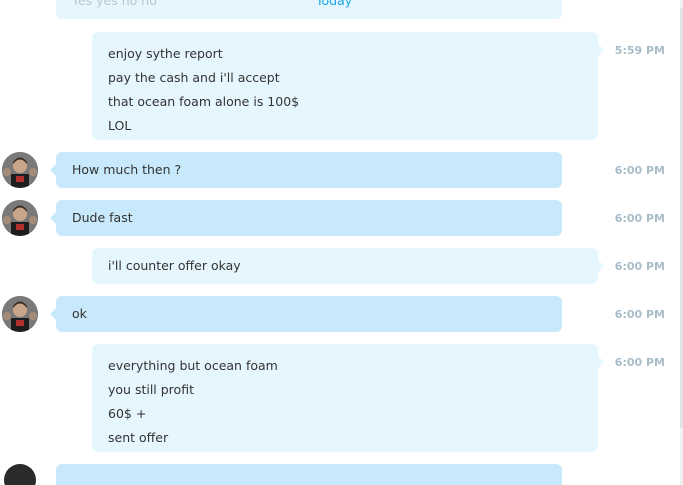 This screenshot has width=683, height=485. Describe the element at coordinates (306, 314) in the screenshot. I see `message-bubble-incoming: ok` at that location.